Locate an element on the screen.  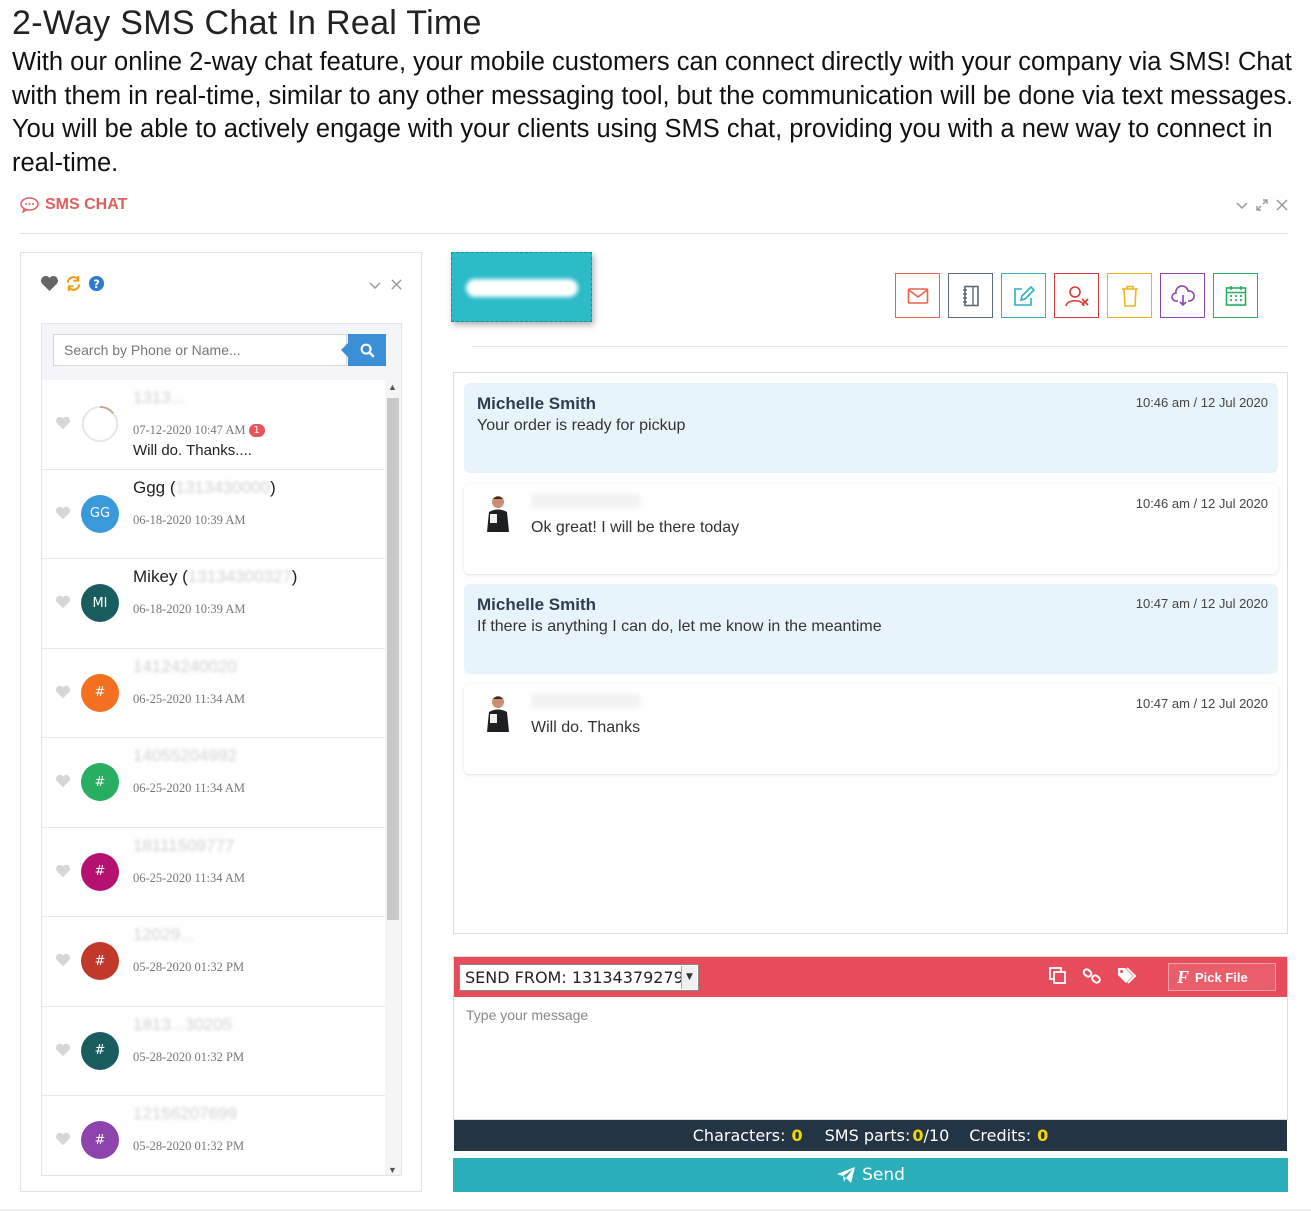
page-title: 2-Way SMS Chat In Real Time is located at coordinates (247, 23).